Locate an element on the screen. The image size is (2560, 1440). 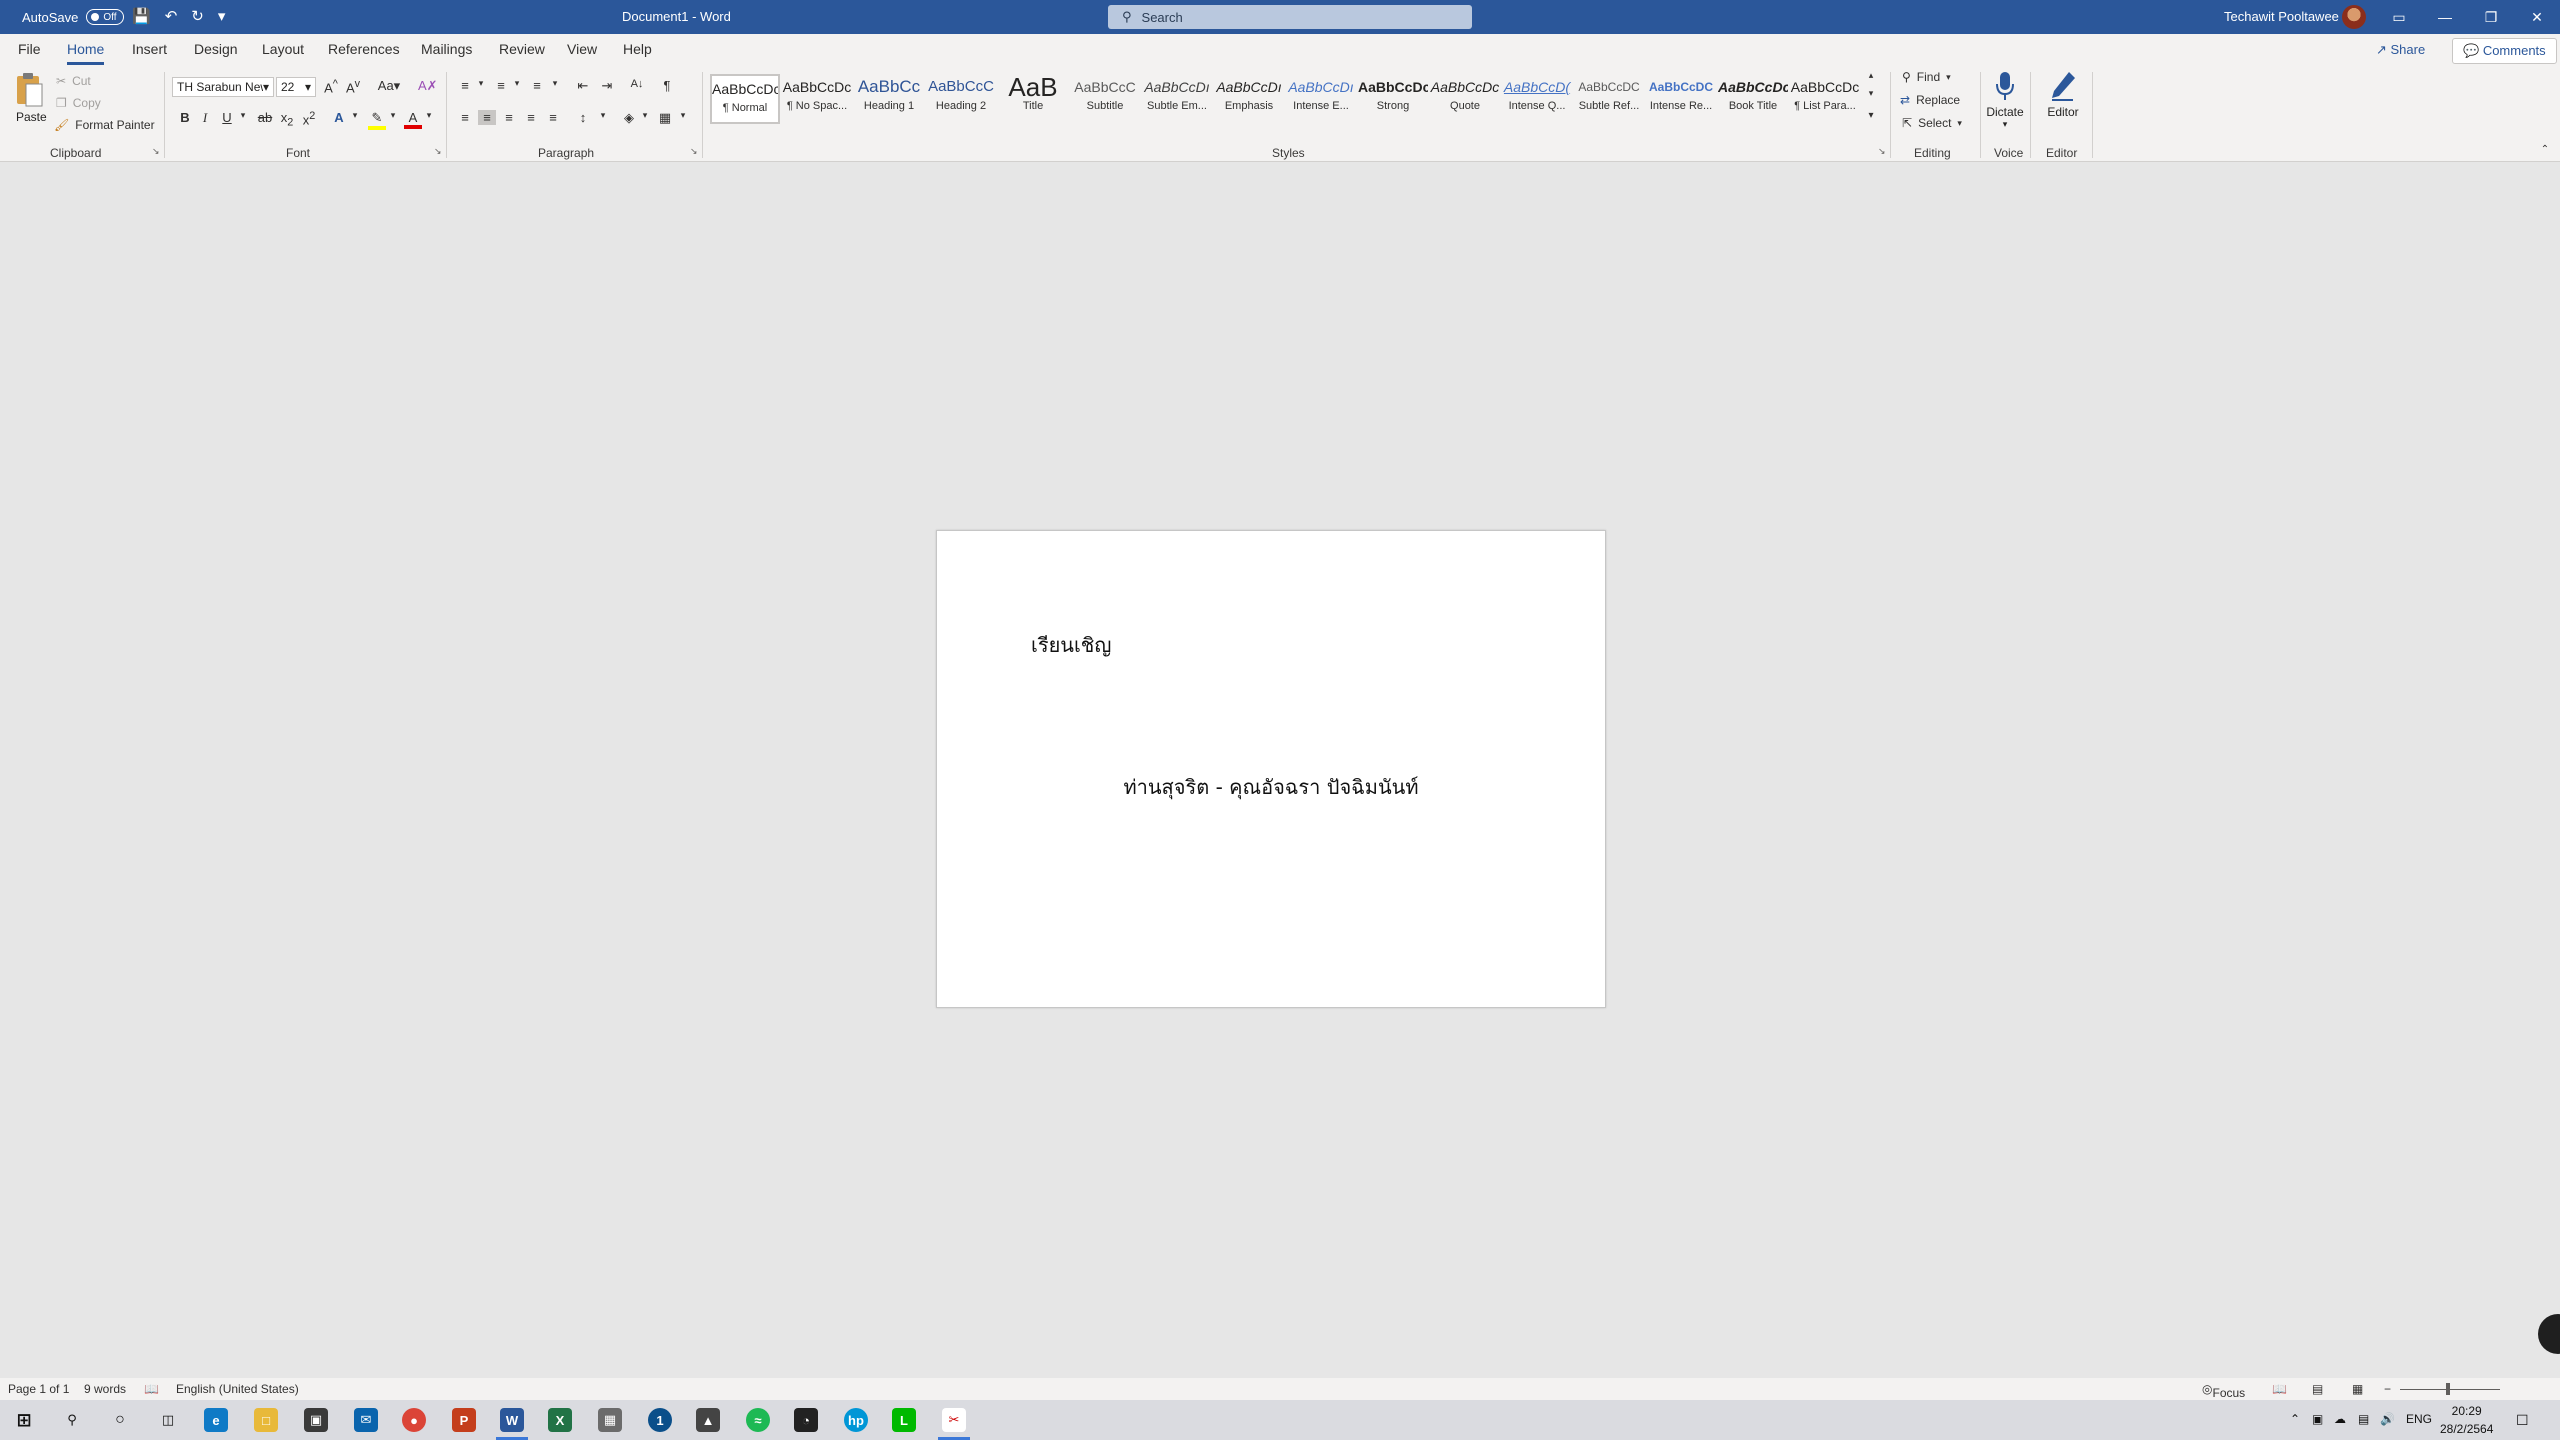
grow-font-icon: A^ is located at coordinates (331, 86).